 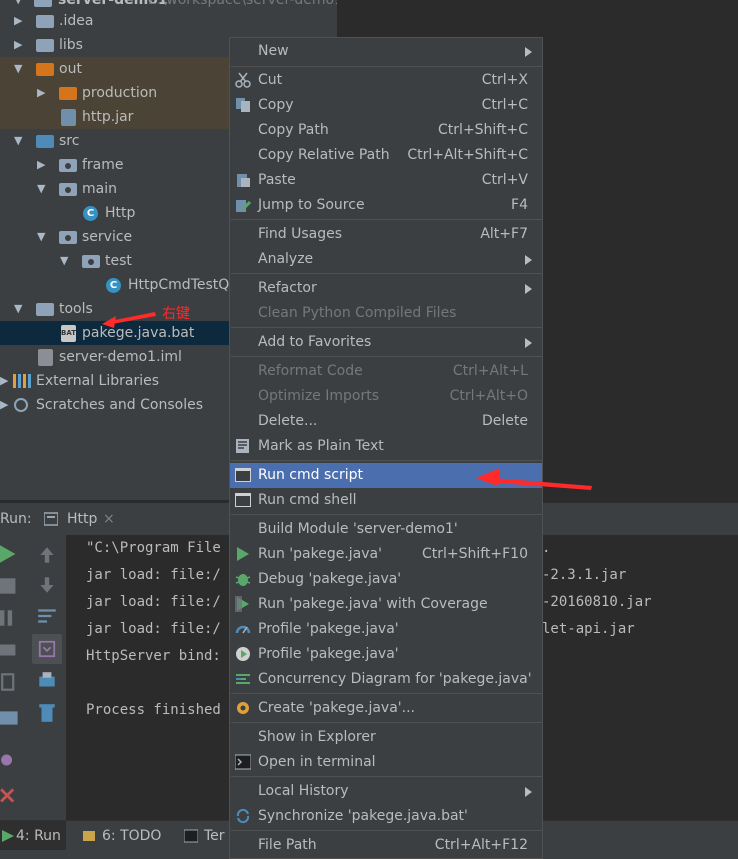 What do you see at coordinates (11, 682) in the screenshot?
I see `exit-icon` at bounding box center [11, 682].